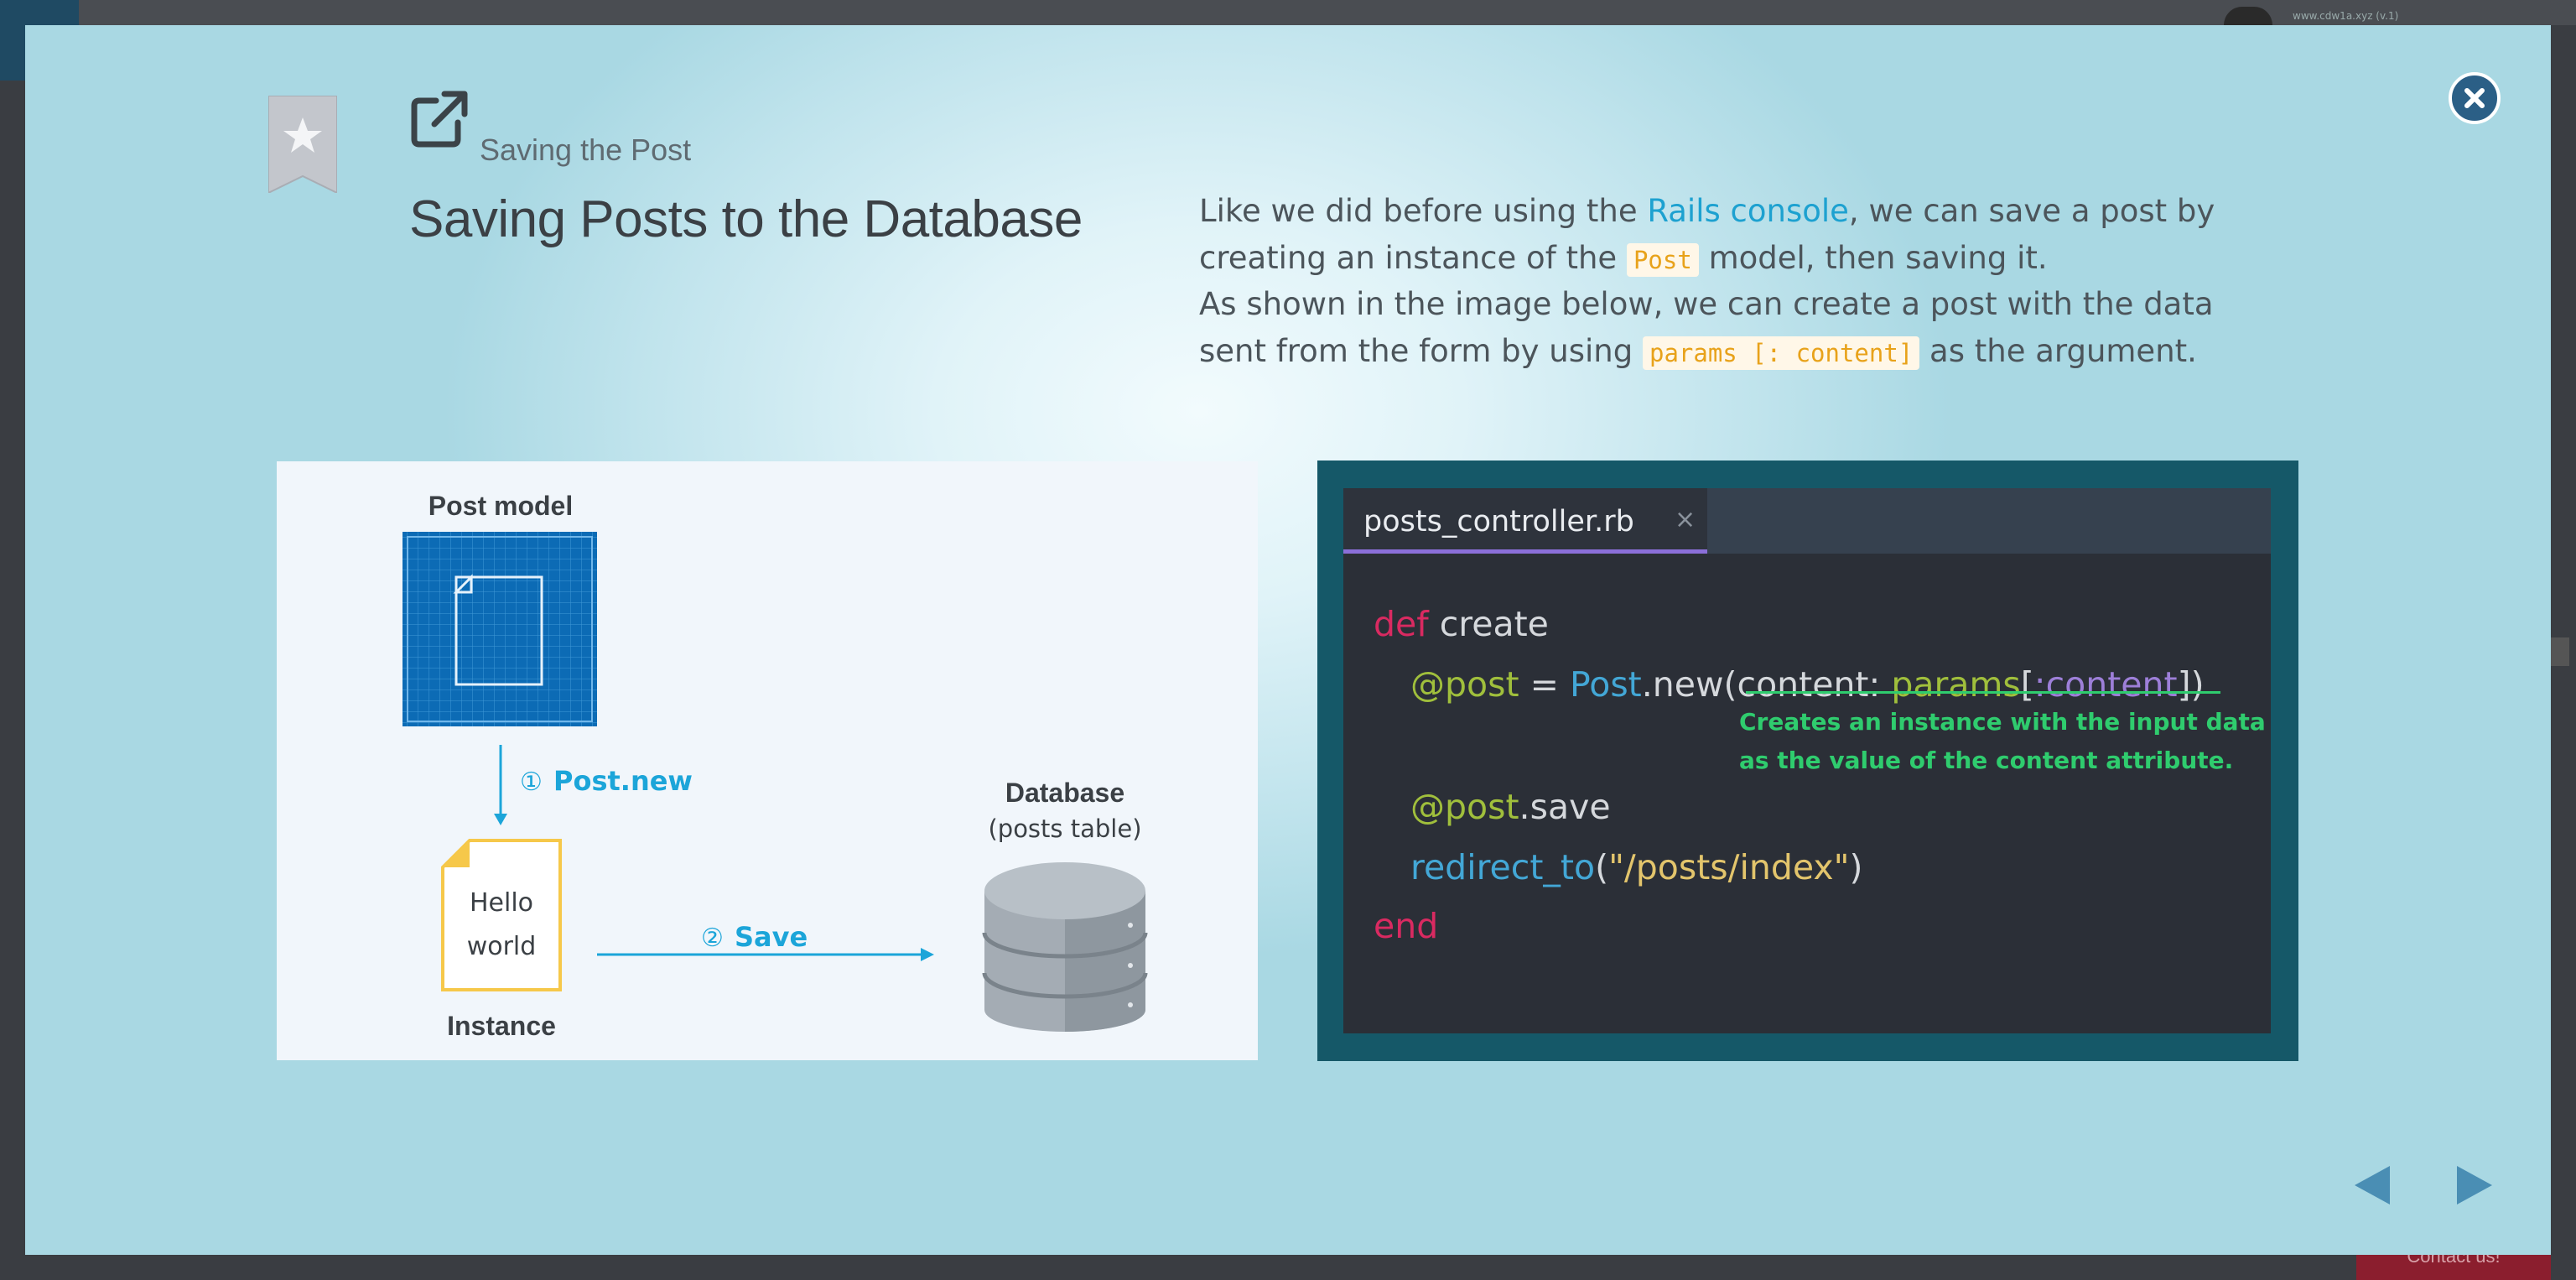 This screenshot has width=2576, height=1280. What do you see at coordinates (2105, 684) in the screenshot?
I see `code-token: :content` at bounding box center [2105, 684].